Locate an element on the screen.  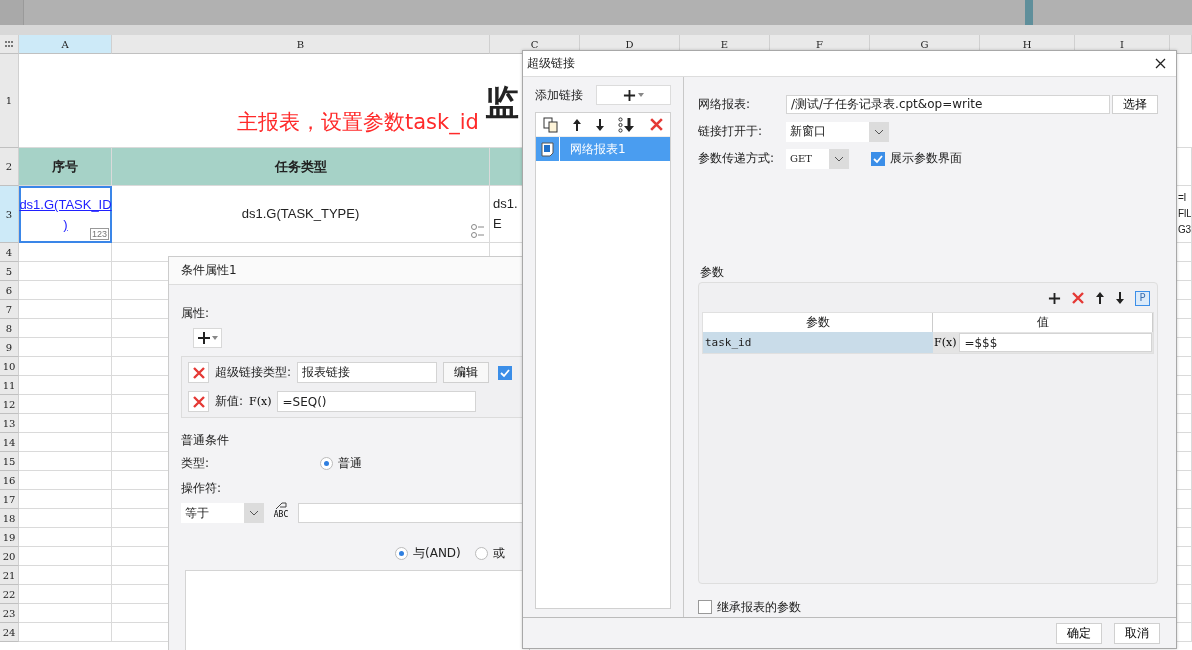
row-header: 12 is located at coordinates (9, 404).